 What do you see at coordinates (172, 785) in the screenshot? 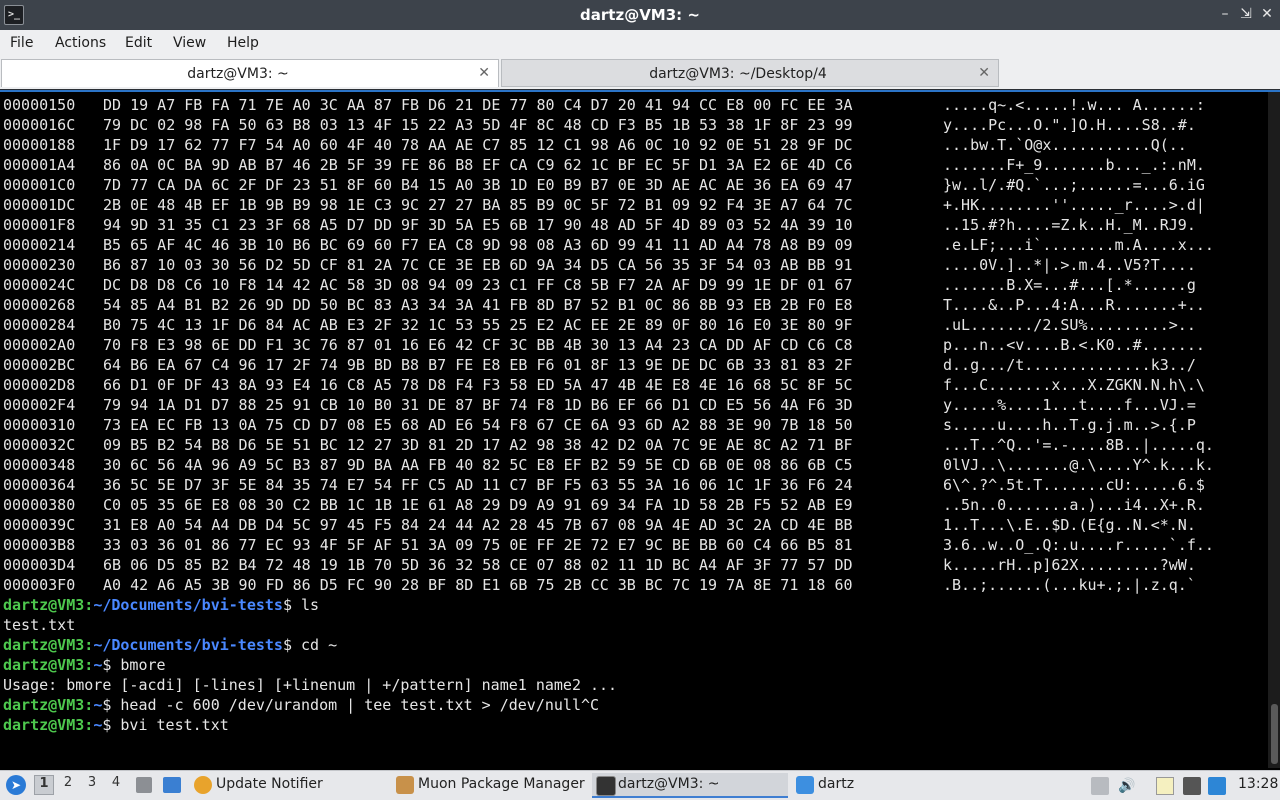
I see `show-desktop-icon` at bounding box center [172, 785].